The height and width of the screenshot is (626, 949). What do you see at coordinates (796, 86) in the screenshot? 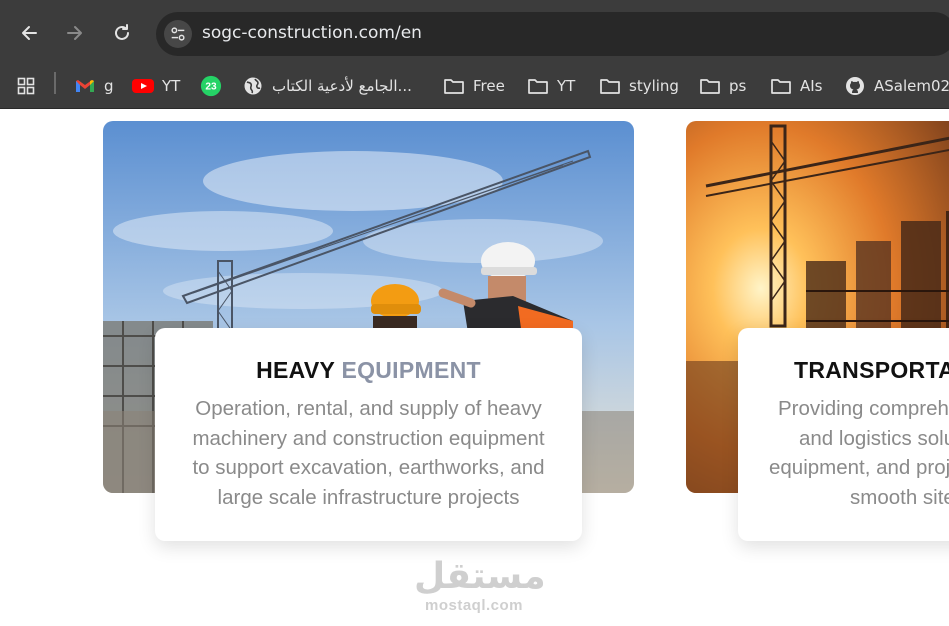
I see `bookmark-folder-ais: AIs` at bounding box center [796, 86].